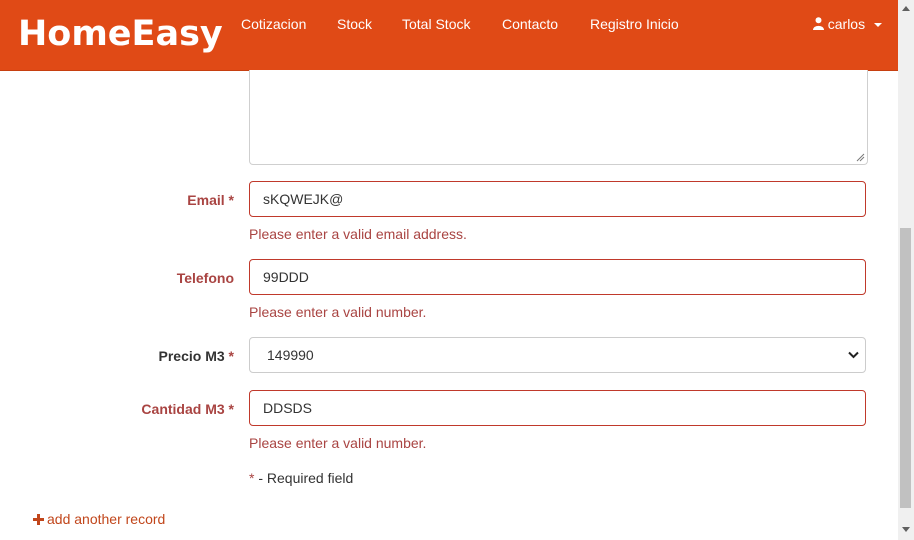 This screenshot has height=540, width=914. I want to click on plus-icon, so click(38, 519).